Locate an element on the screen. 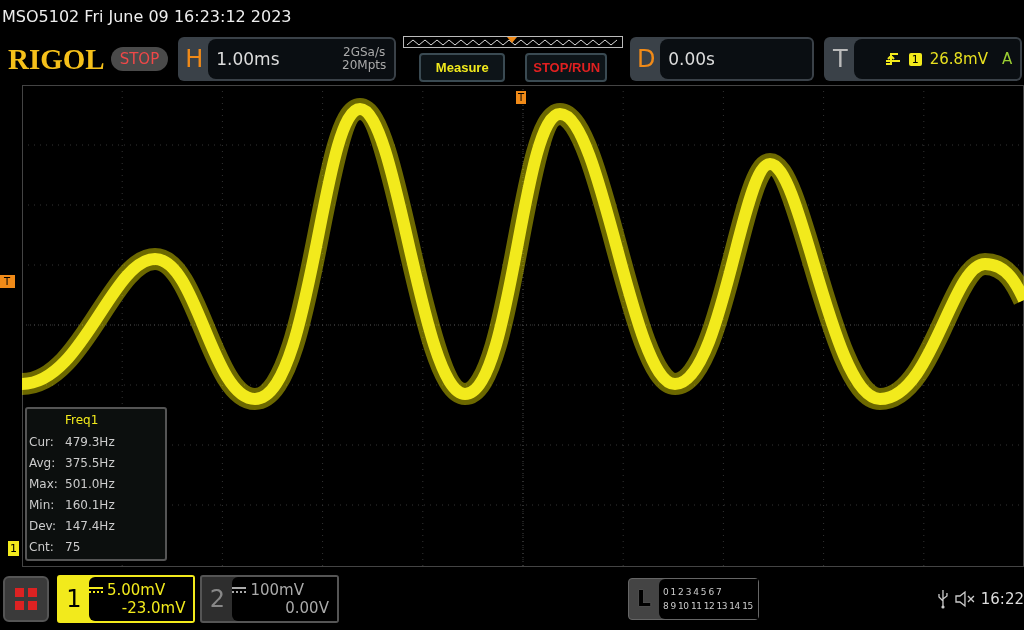  menu-button: STOP/RUN is located at coordinates (566, 67).